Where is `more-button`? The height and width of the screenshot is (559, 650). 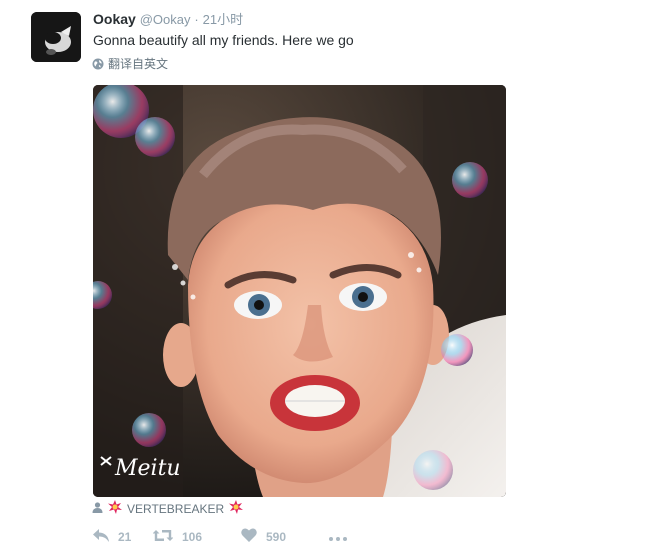 more-button is located at coordinates (344, 537).